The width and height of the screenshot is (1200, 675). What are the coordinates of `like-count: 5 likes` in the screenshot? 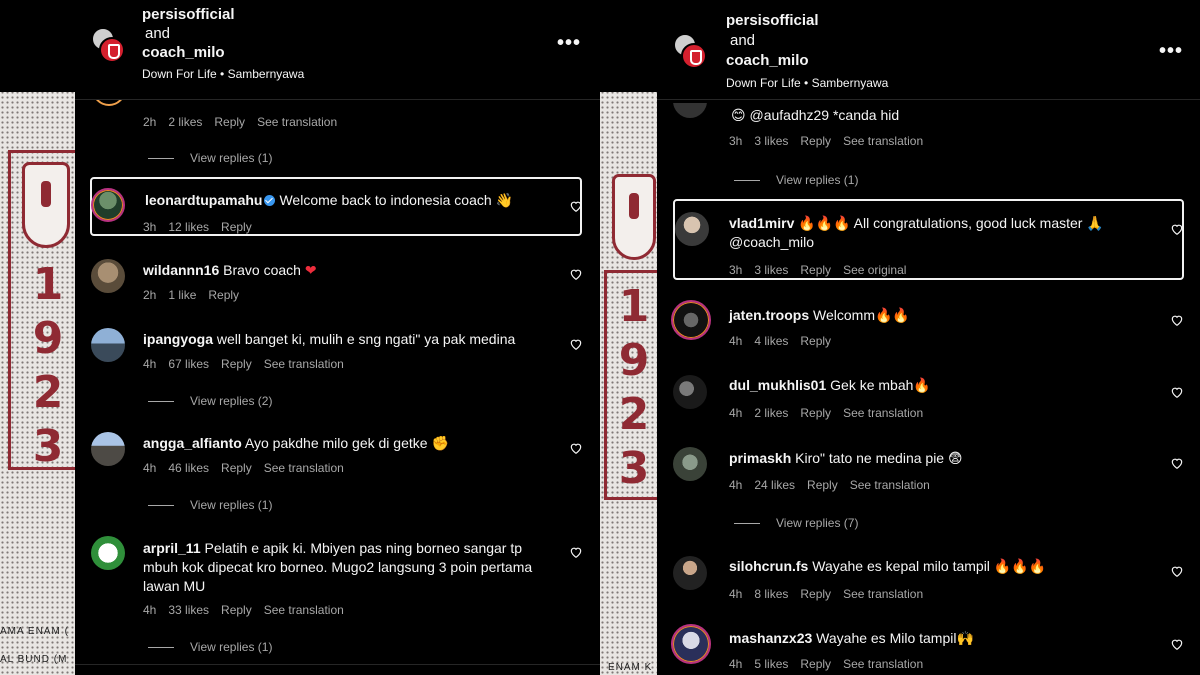 It's located at (771, 664).